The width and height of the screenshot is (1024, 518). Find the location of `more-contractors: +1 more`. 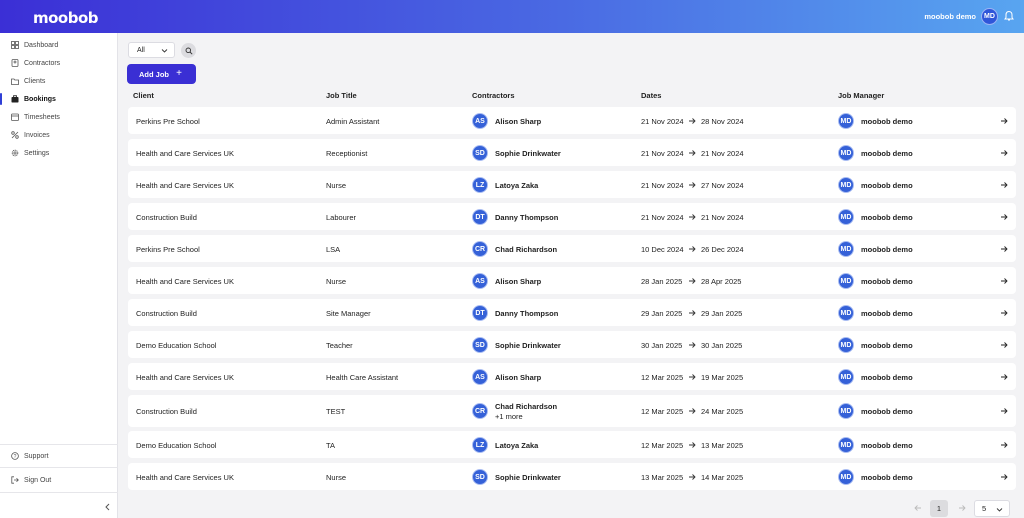

more-contractors: +1 more is located at coordinates (509, 416).